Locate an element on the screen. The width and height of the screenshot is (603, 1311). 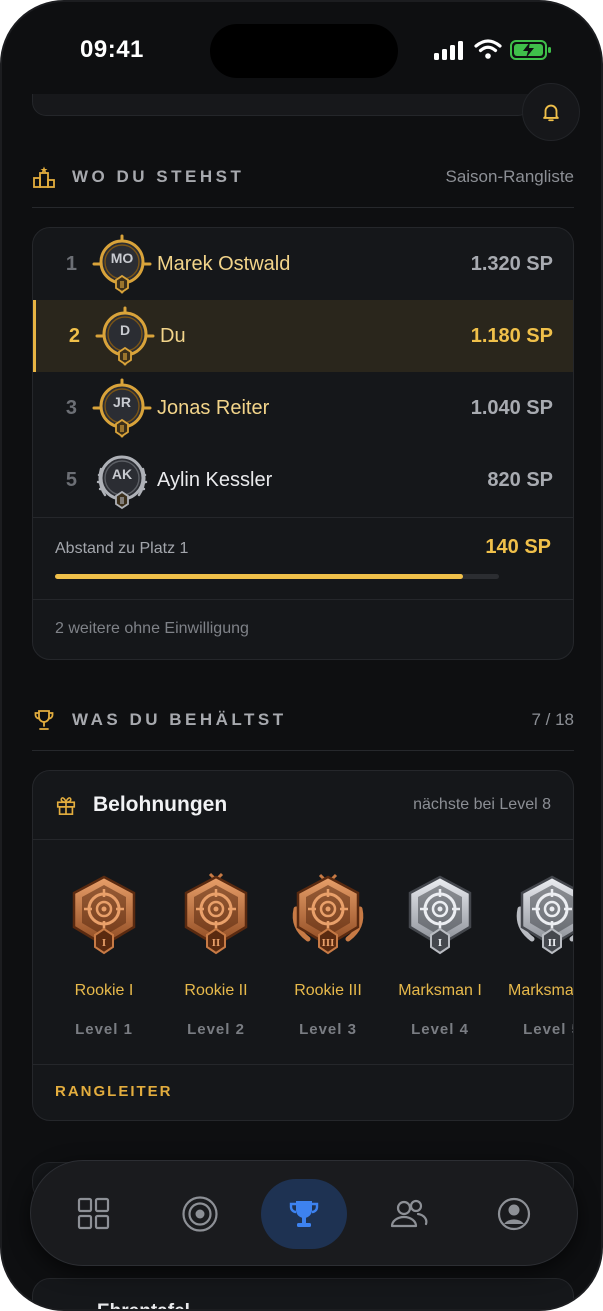
status-bar: 09:41 is located at coordinates (301, 50).